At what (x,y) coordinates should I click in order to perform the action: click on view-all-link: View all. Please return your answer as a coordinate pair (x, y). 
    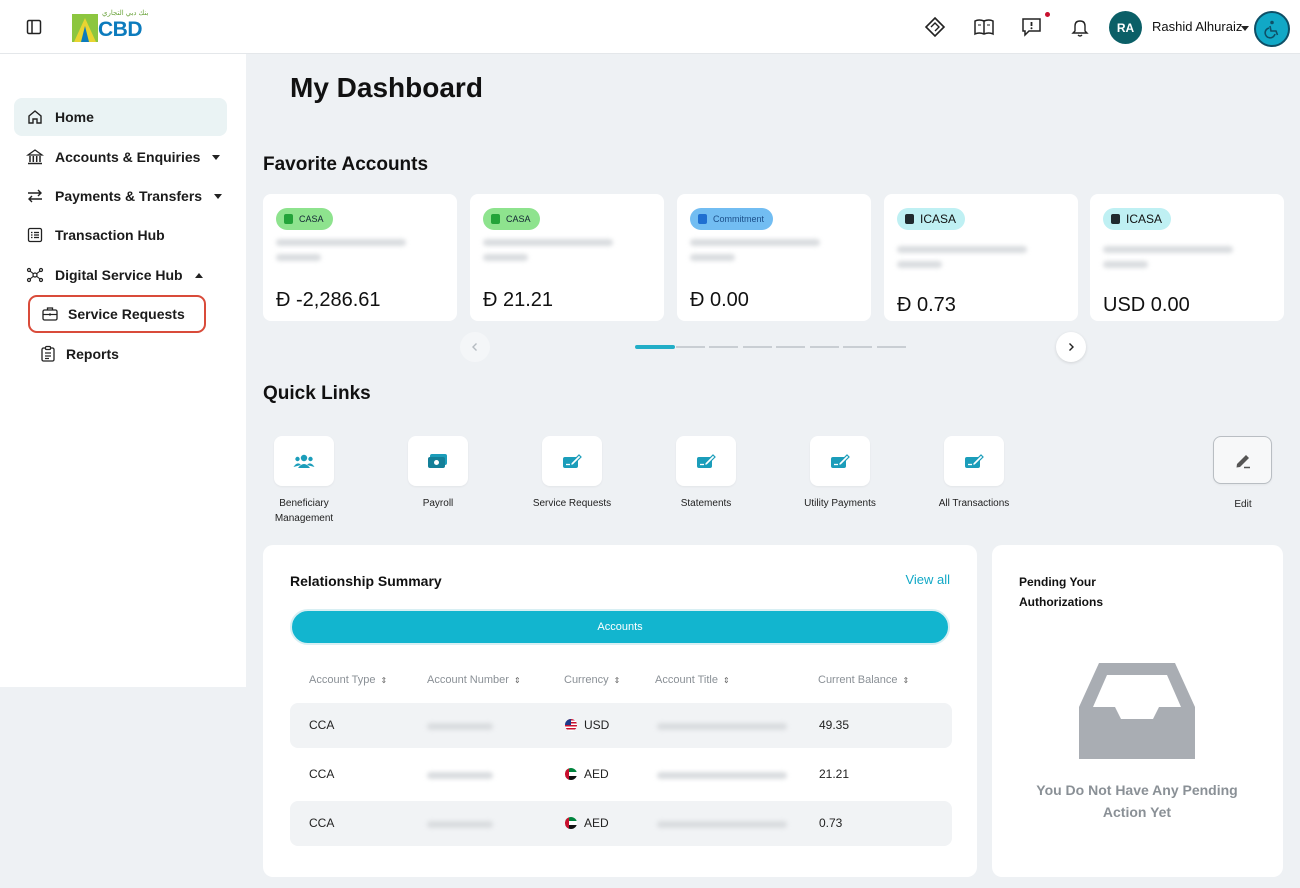
    Looking at the image, I should click on (927, 579).